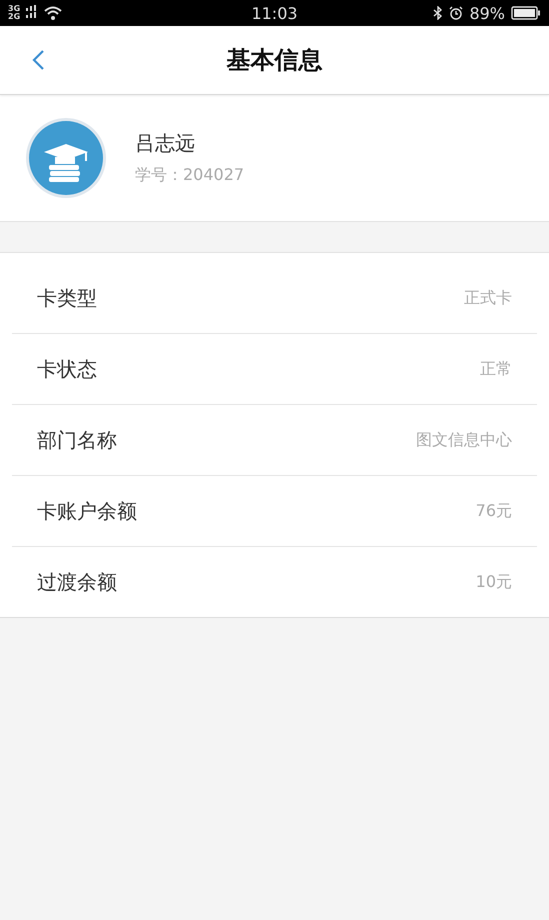 Image resolution: width=549 pixels, height=920 pixels. What do you see at coordinates (38, 60) in the screenshot?
I see `back-icon` at bounding box center [38, 60].